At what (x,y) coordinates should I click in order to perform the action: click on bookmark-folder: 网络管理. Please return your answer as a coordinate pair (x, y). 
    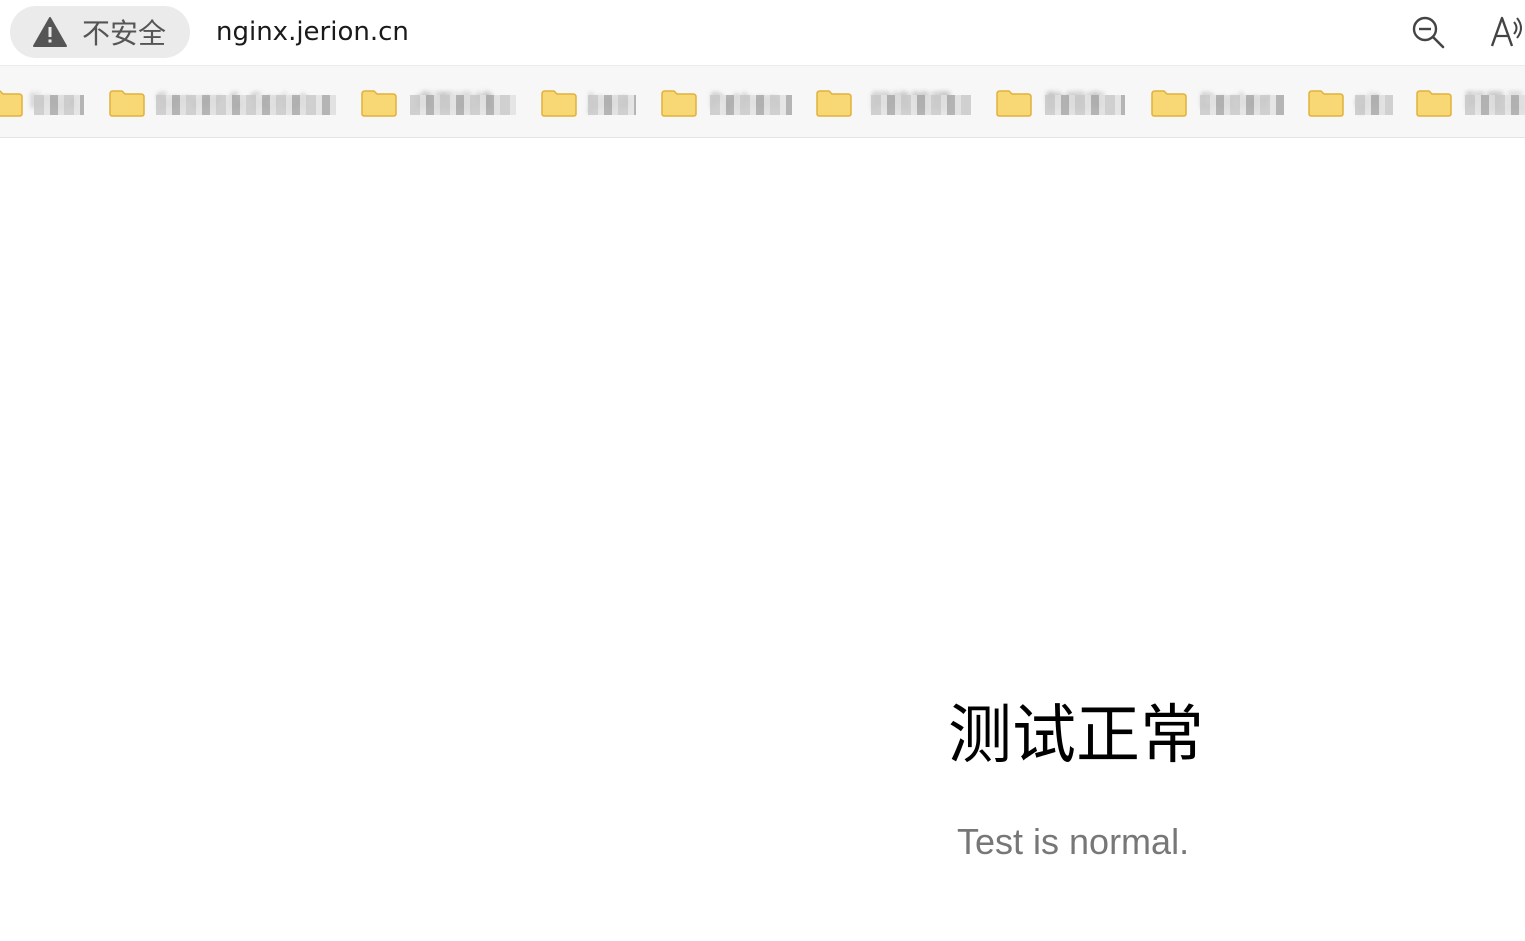
    Looking at the image, I should click on (895, 103).